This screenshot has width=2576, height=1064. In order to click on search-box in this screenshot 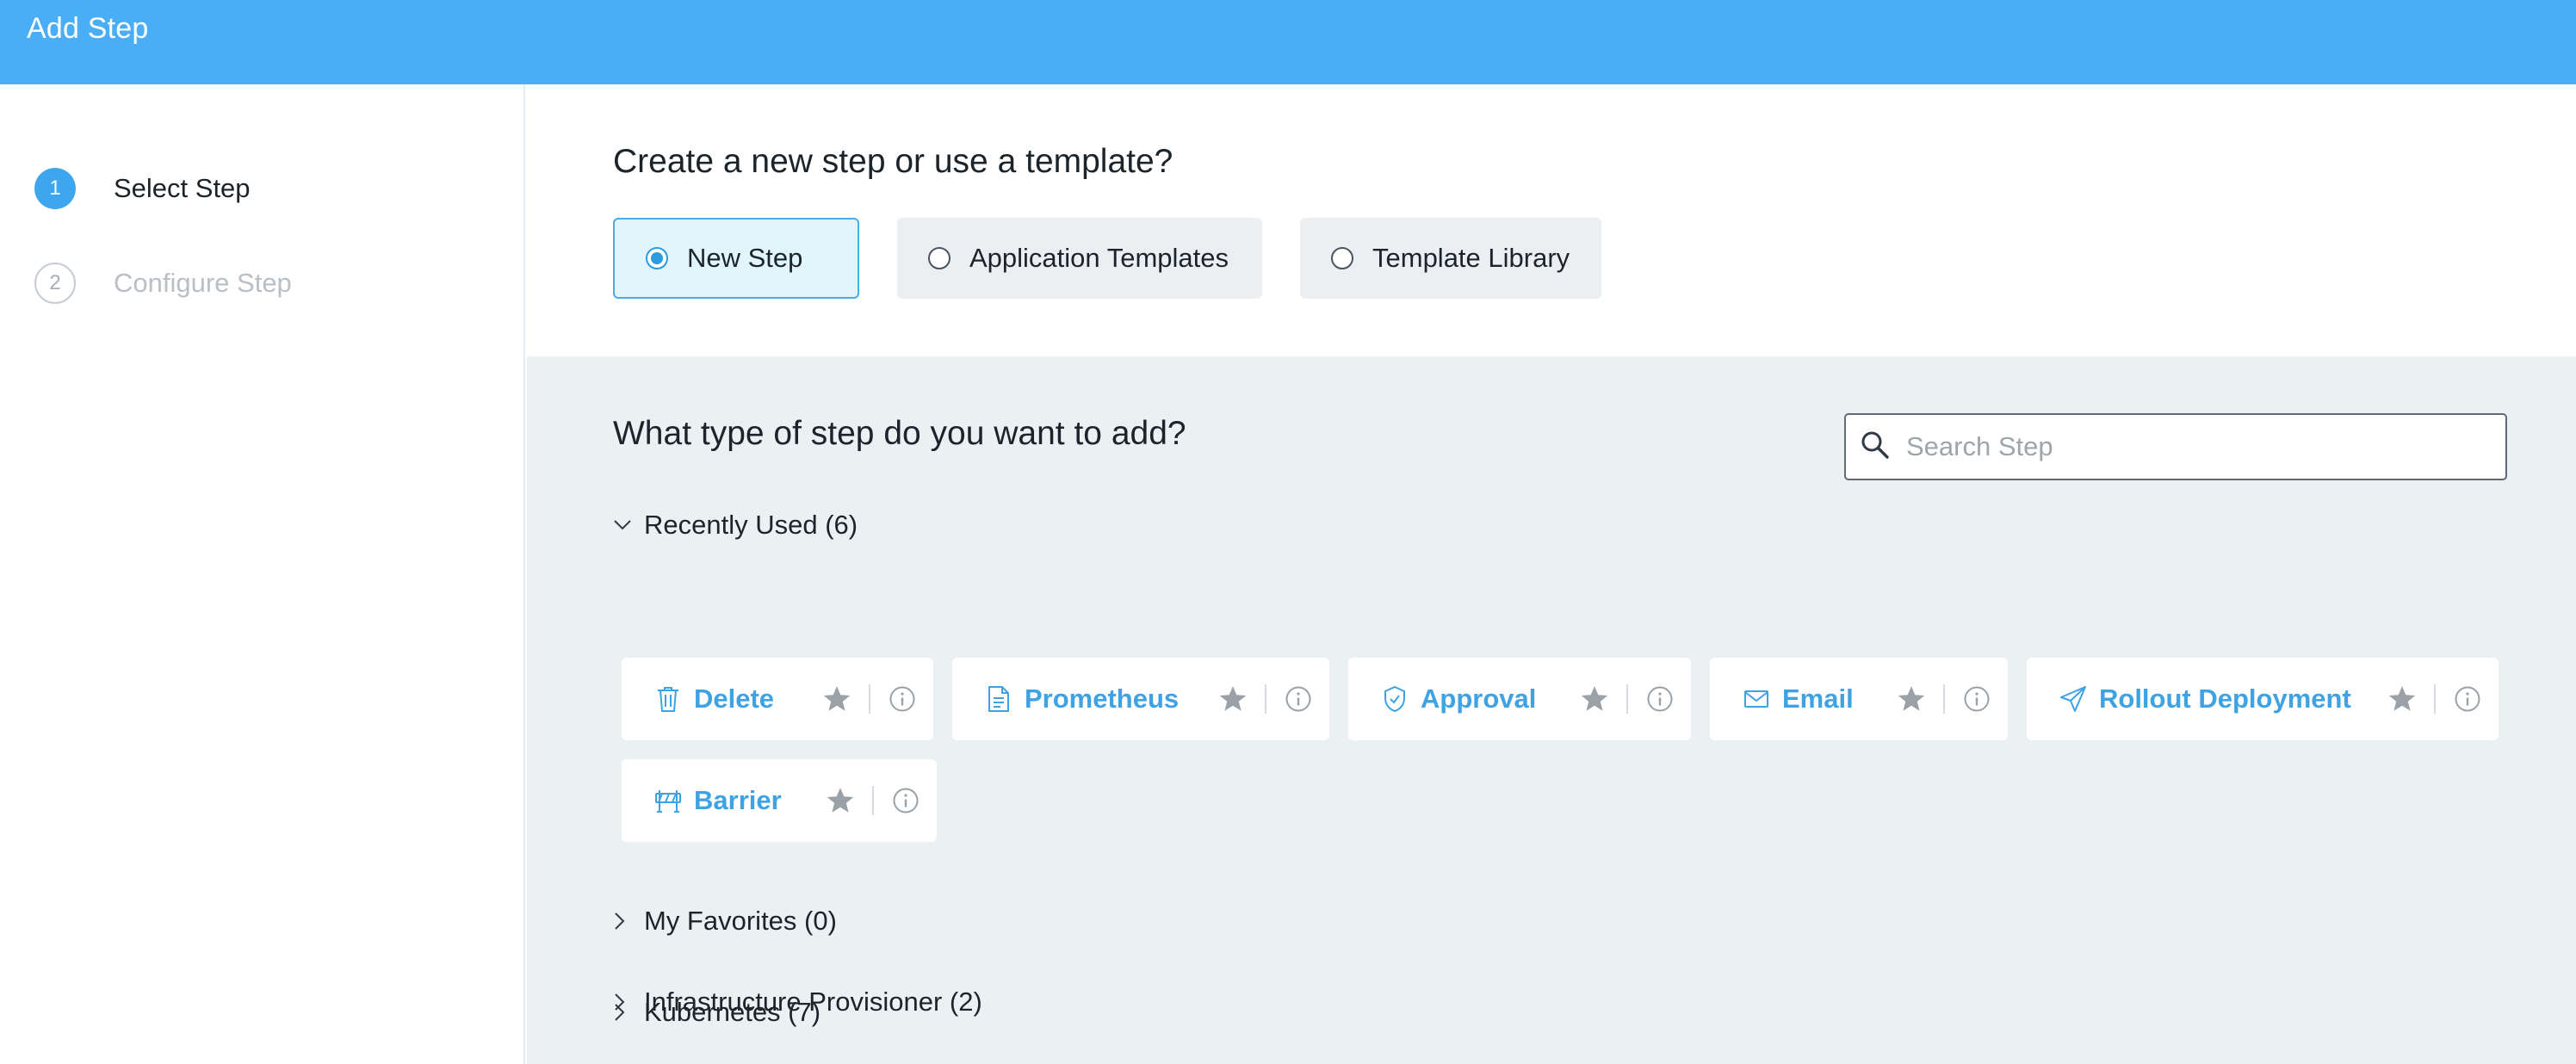, I will do `click(2175, 446)`.